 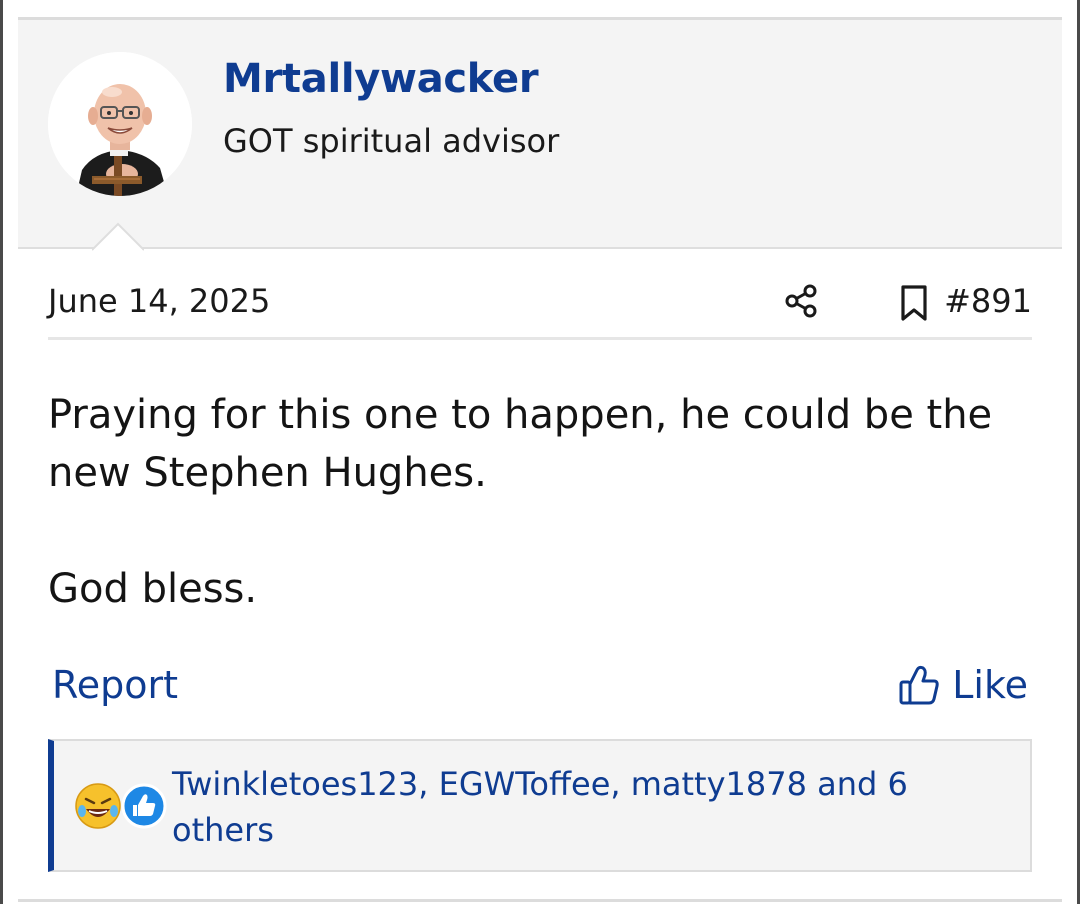 What do you see at coordinates (988, 301) in the screenshot?
I see `post-number: #891` at bounding box center [988, 301].